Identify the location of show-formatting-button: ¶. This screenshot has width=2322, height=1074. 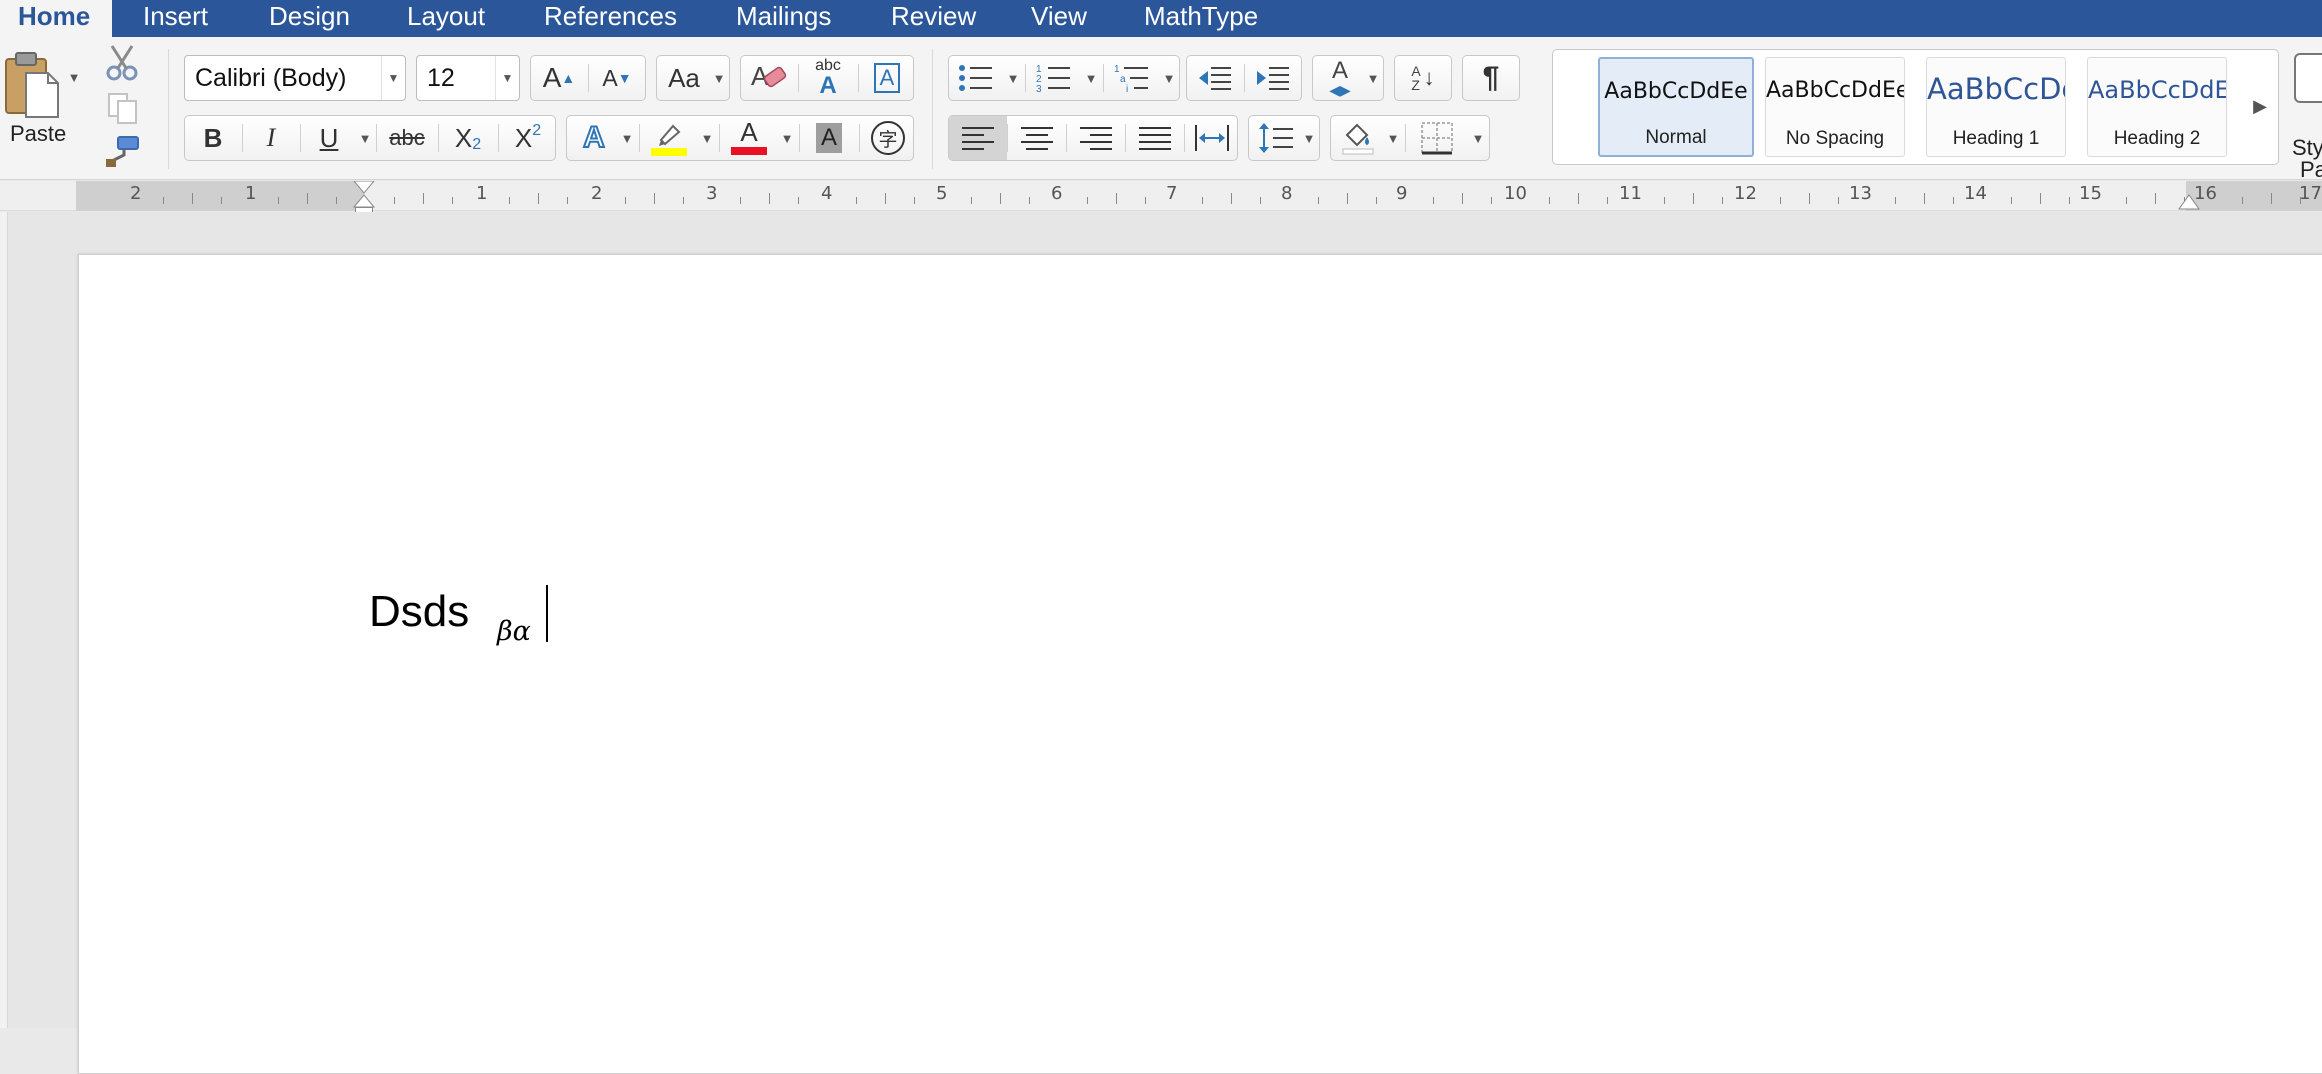
(1491, 78).